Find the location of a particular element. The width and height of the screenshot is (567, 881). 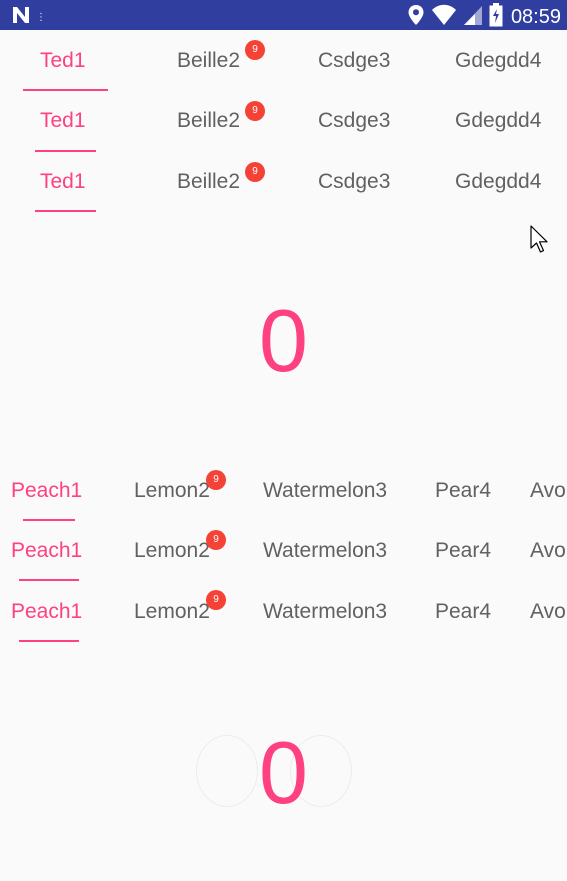

top-tab-strip-3: Ted1 Beille2 9 Csdge3 Gdegdd4 is located at coordinates (283, 182).